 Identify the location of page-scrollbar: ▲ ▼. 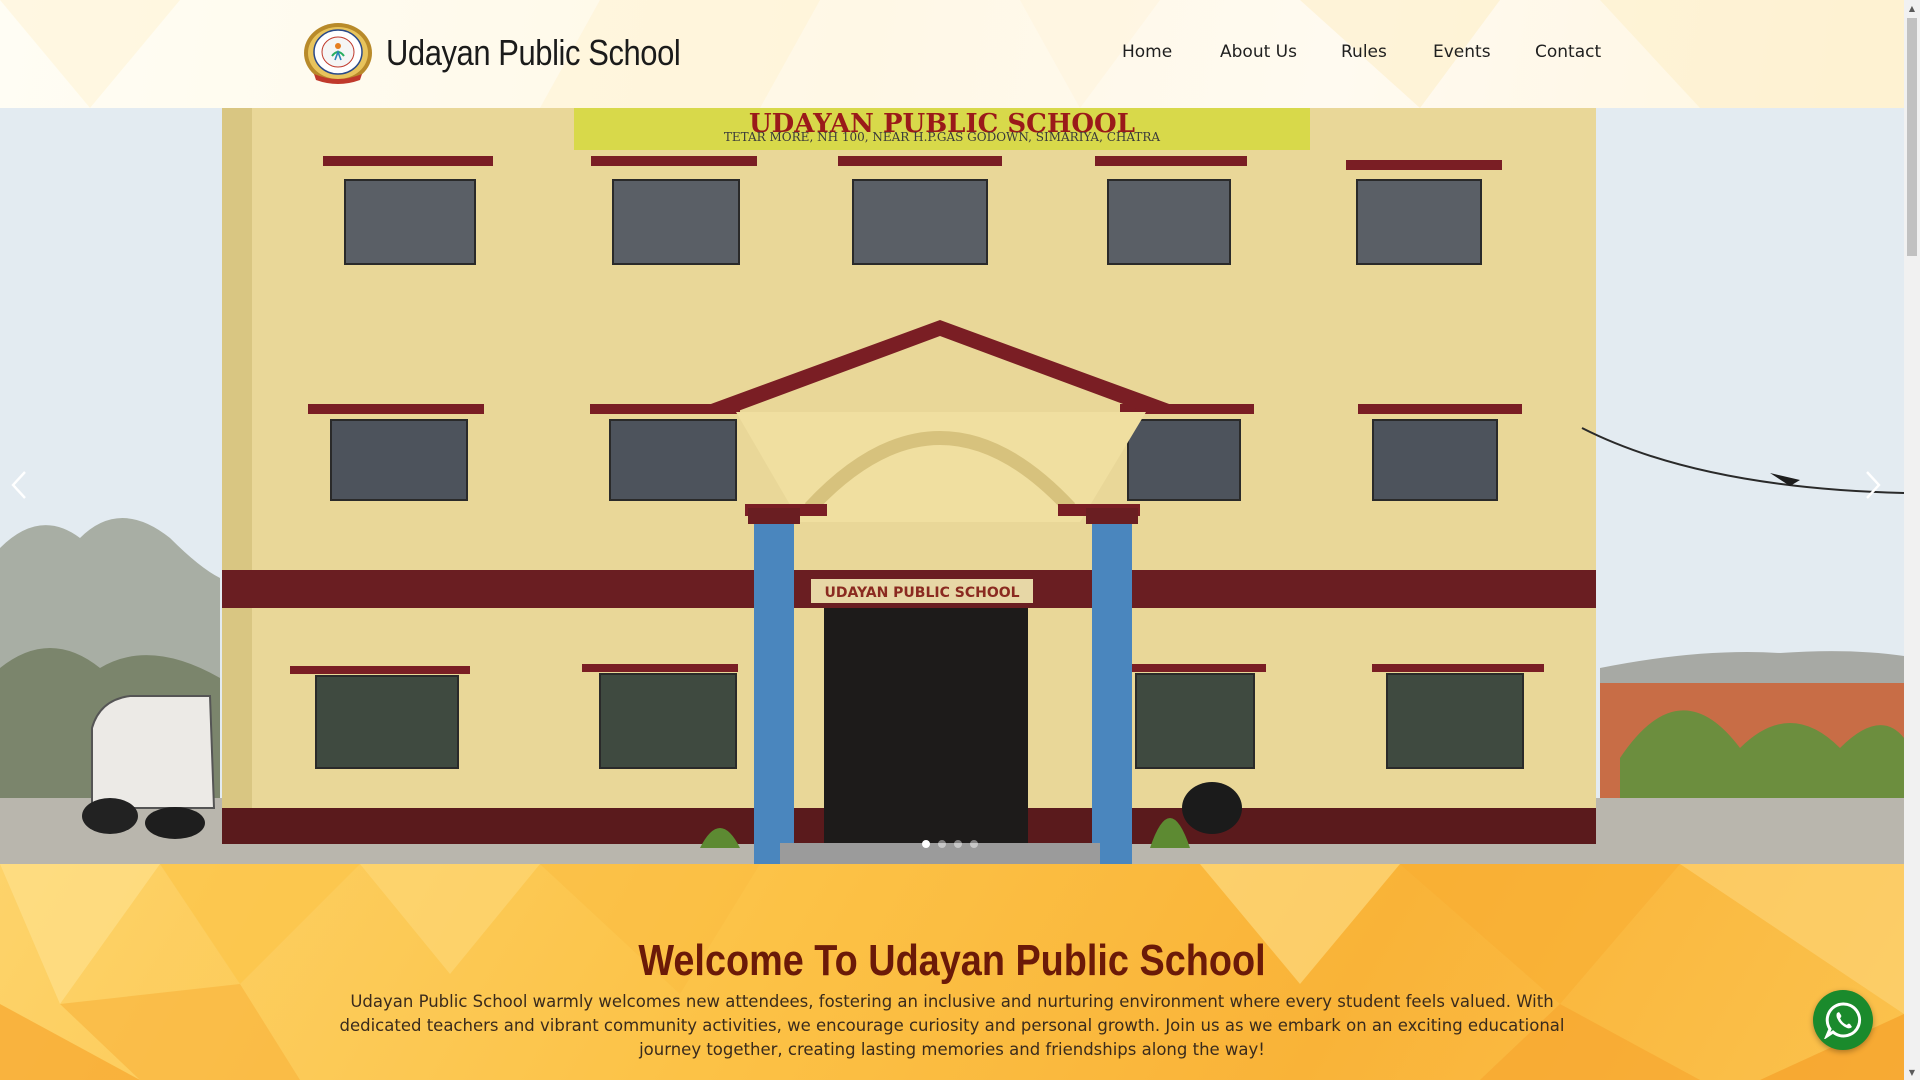
(1912, 540).